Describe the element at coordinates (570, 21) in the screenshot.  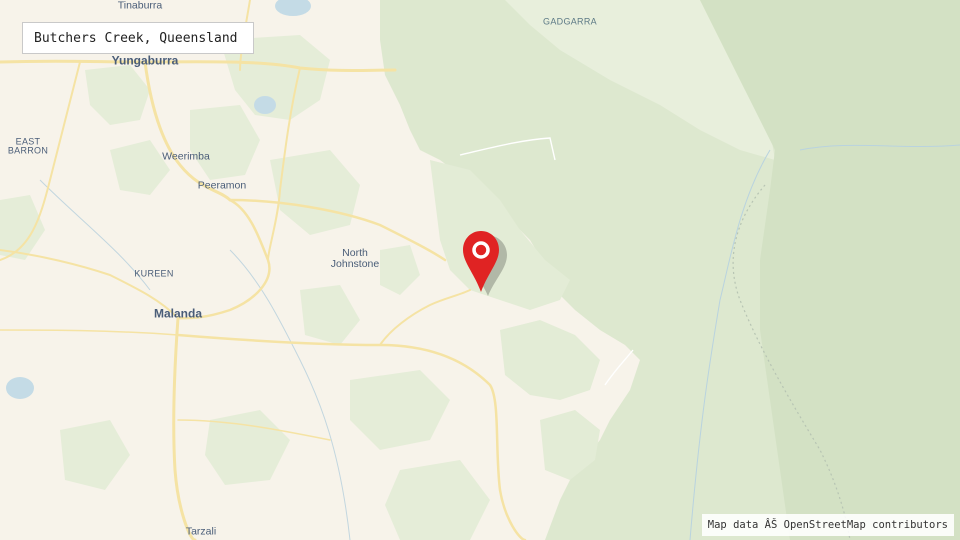
I see `place-label-gadgarra: GADGARRA` at that location.